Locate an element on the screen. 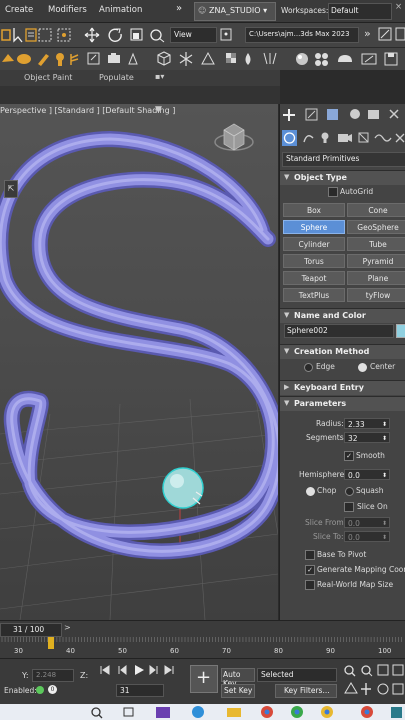 The height and width of the screenshot is (720, 405). create-tab-icon is located at coordinates (289, 115).